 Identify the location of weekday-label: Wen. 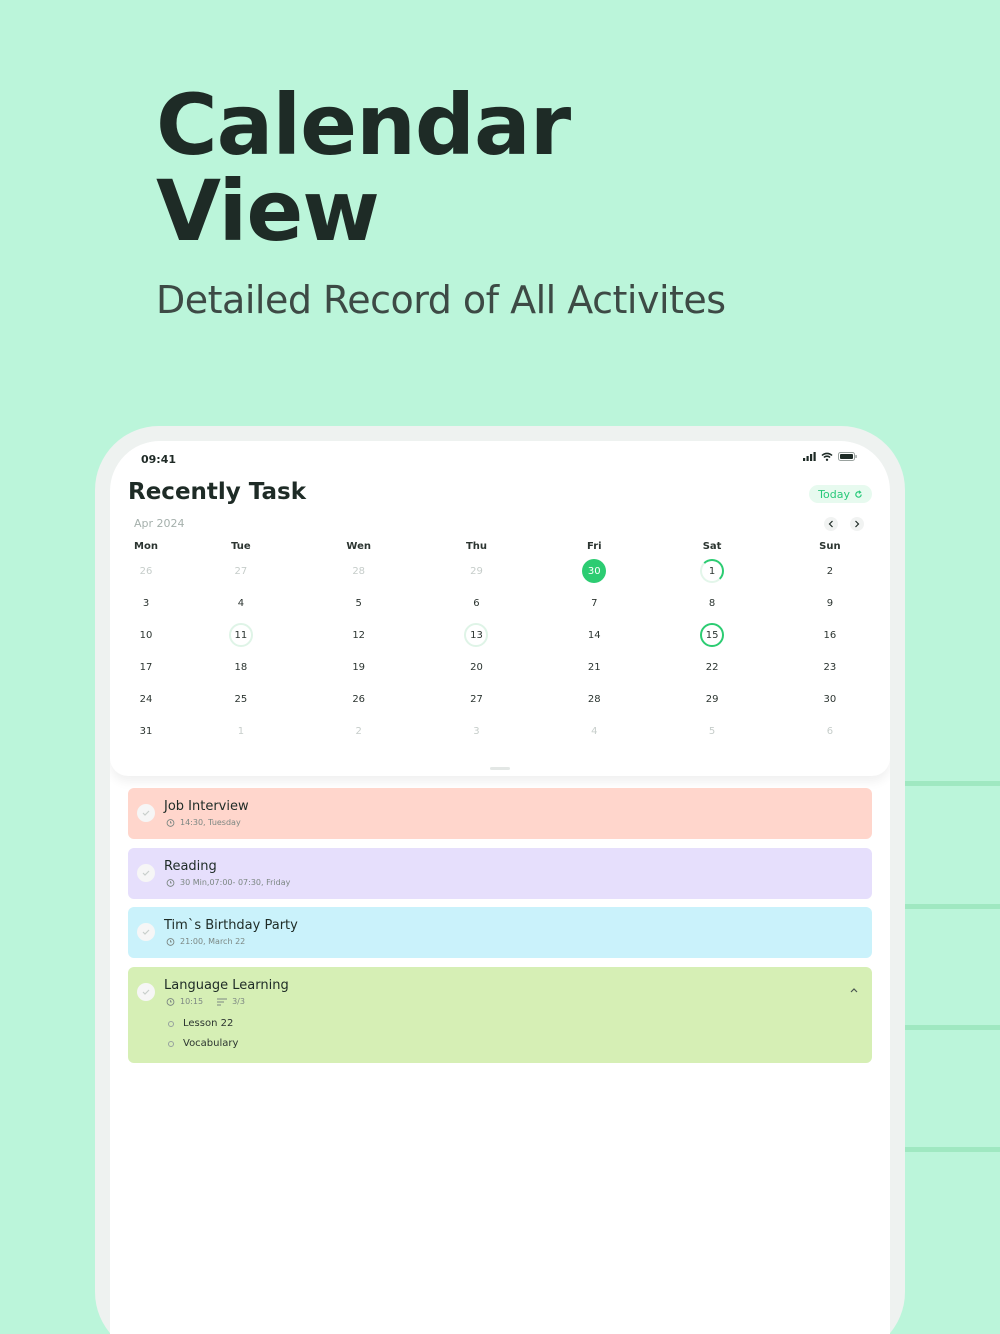
(358, 546).